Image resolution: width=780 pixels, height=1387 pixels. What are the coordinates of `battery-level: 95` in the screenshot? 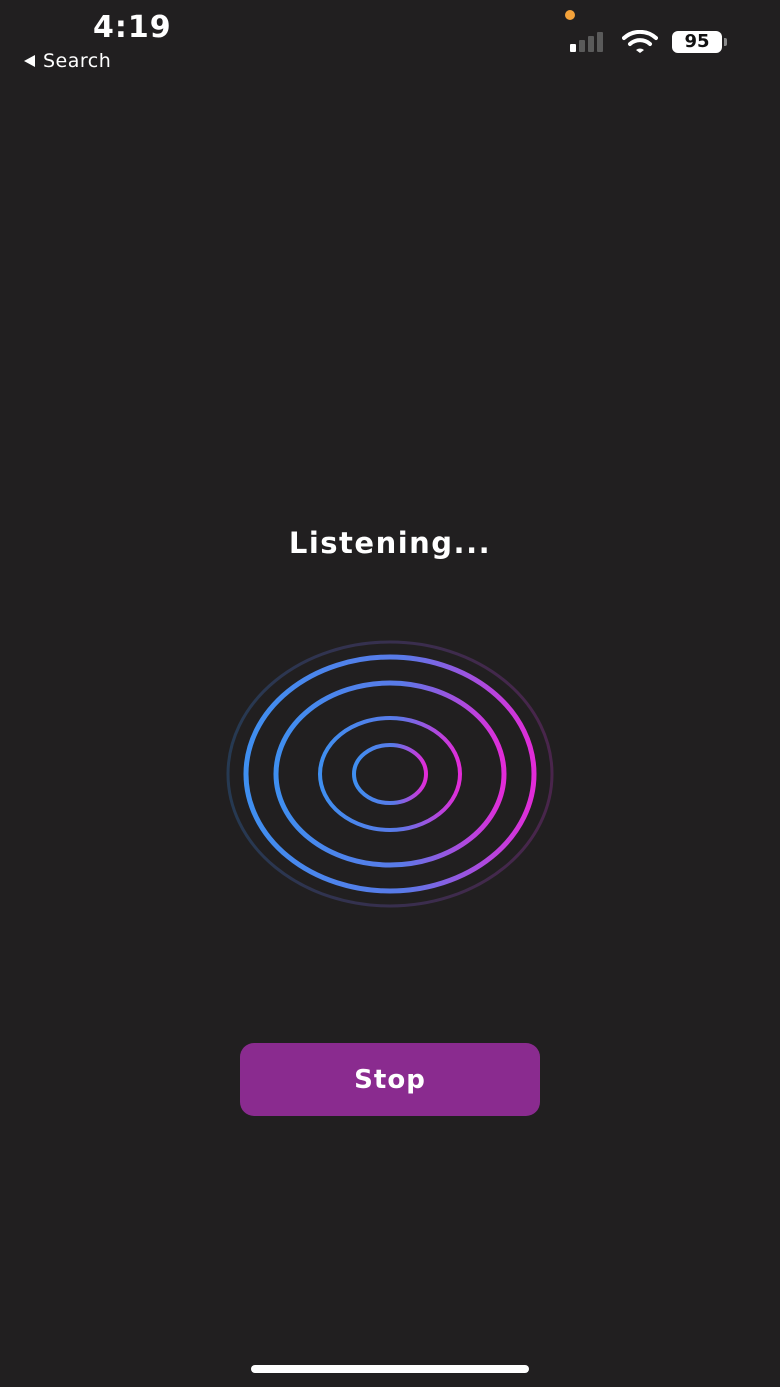 It's located at (697, 41).